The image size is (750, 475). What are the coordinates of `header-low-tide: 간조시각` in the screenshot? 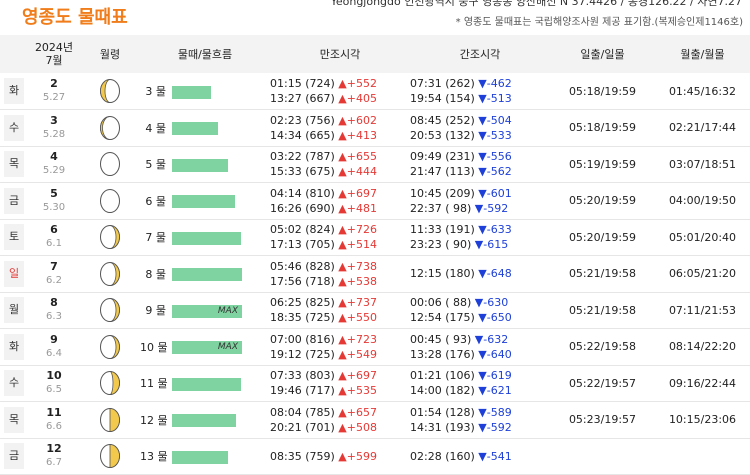 It's located at (480, 54).